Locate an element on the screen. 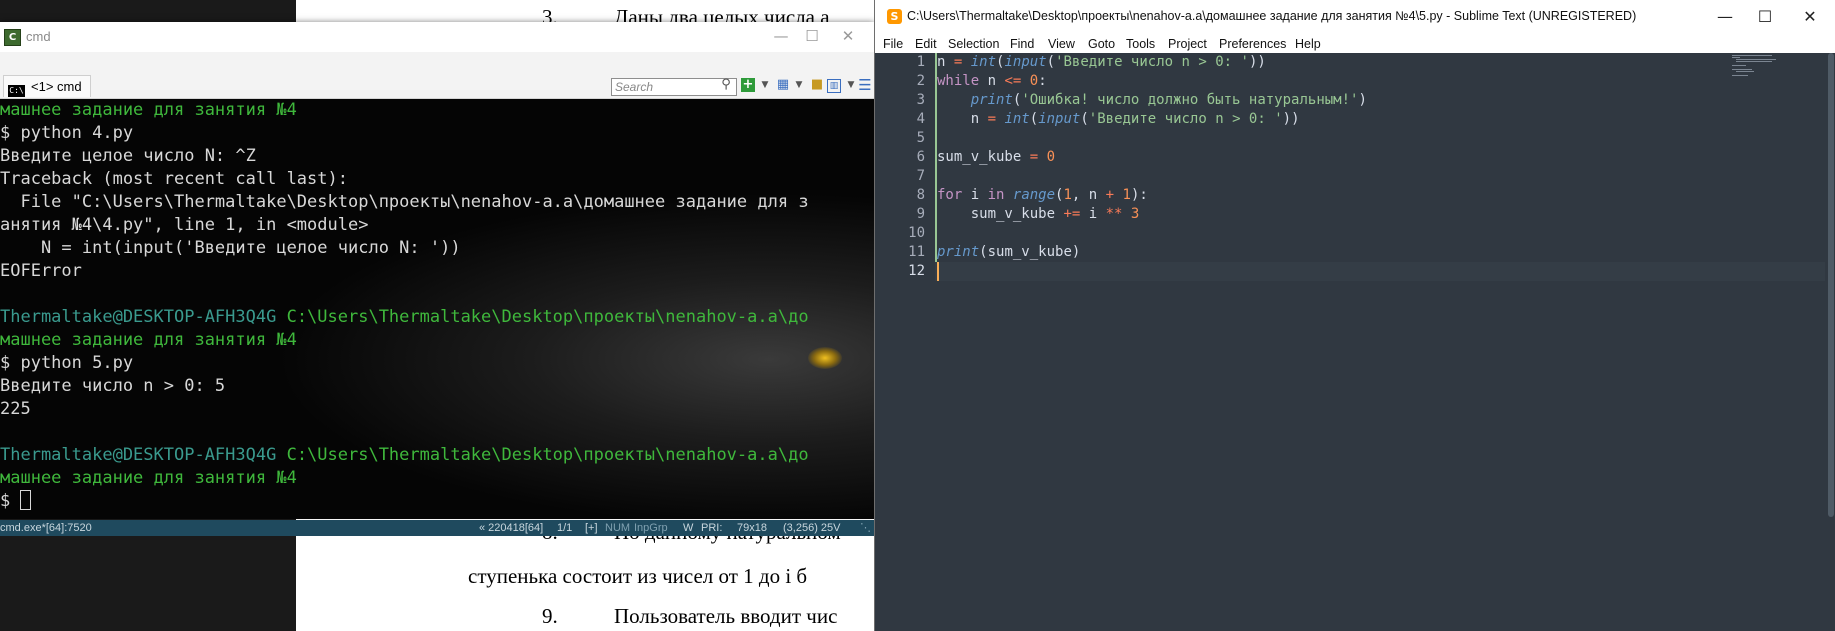 Image resolution: width=1835 pixels, height=631 pixels. tab-cmd: C:\ <1> cmd is located at coordinates (47, 86).